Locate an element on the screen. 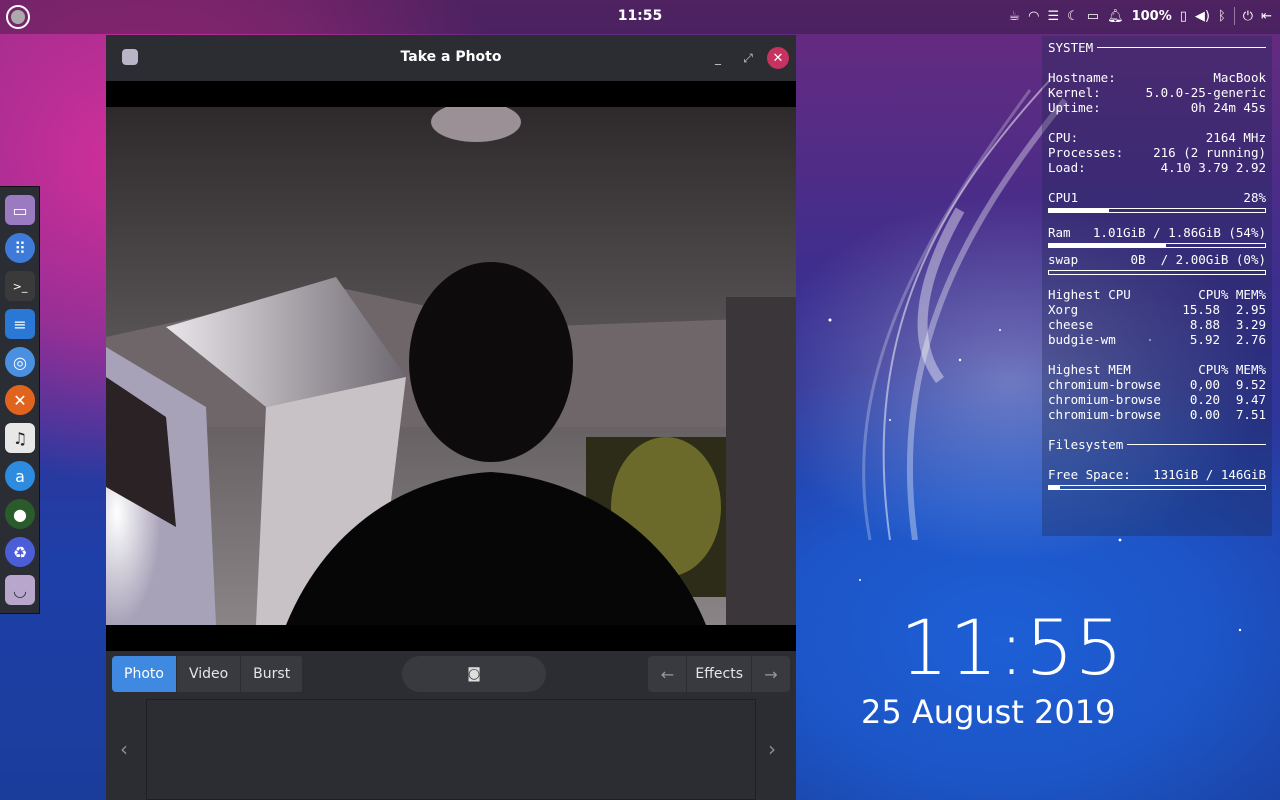 The image size is (1280, 800). effects-button: Effects is located at coordinates (719, 674).